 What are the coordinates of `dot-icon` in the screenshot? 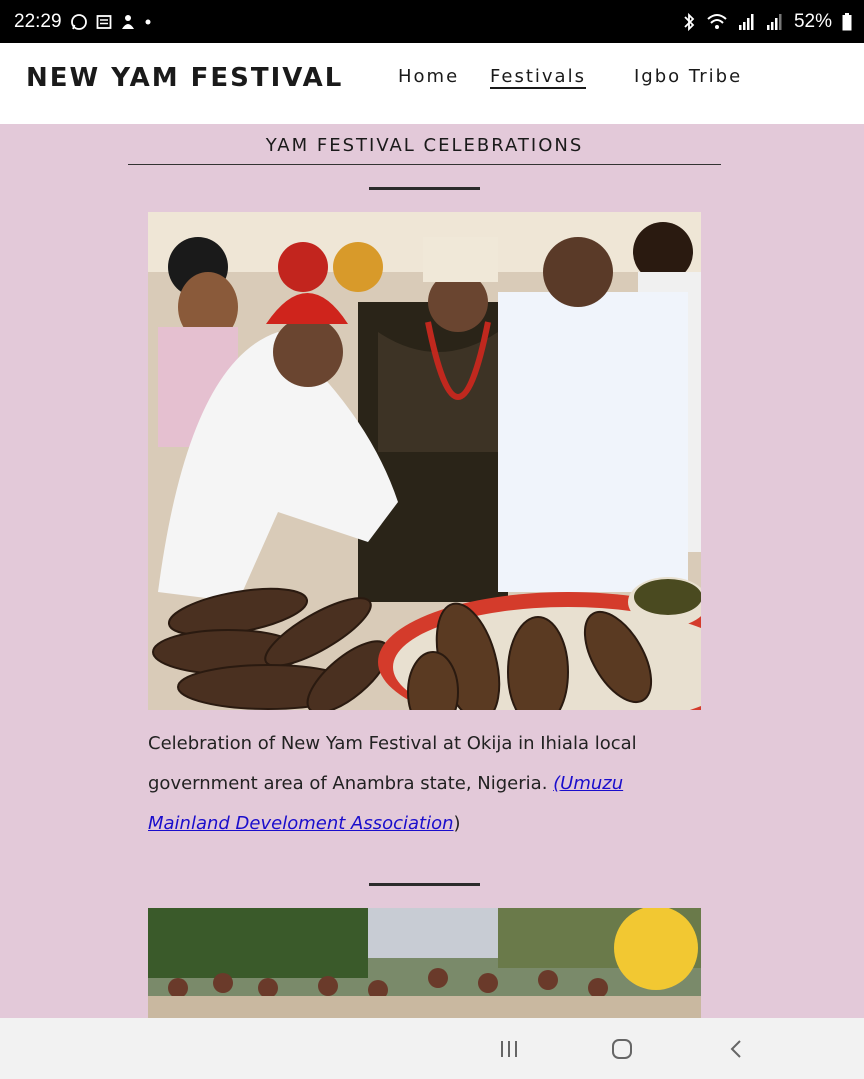 It's located at (148, 22).